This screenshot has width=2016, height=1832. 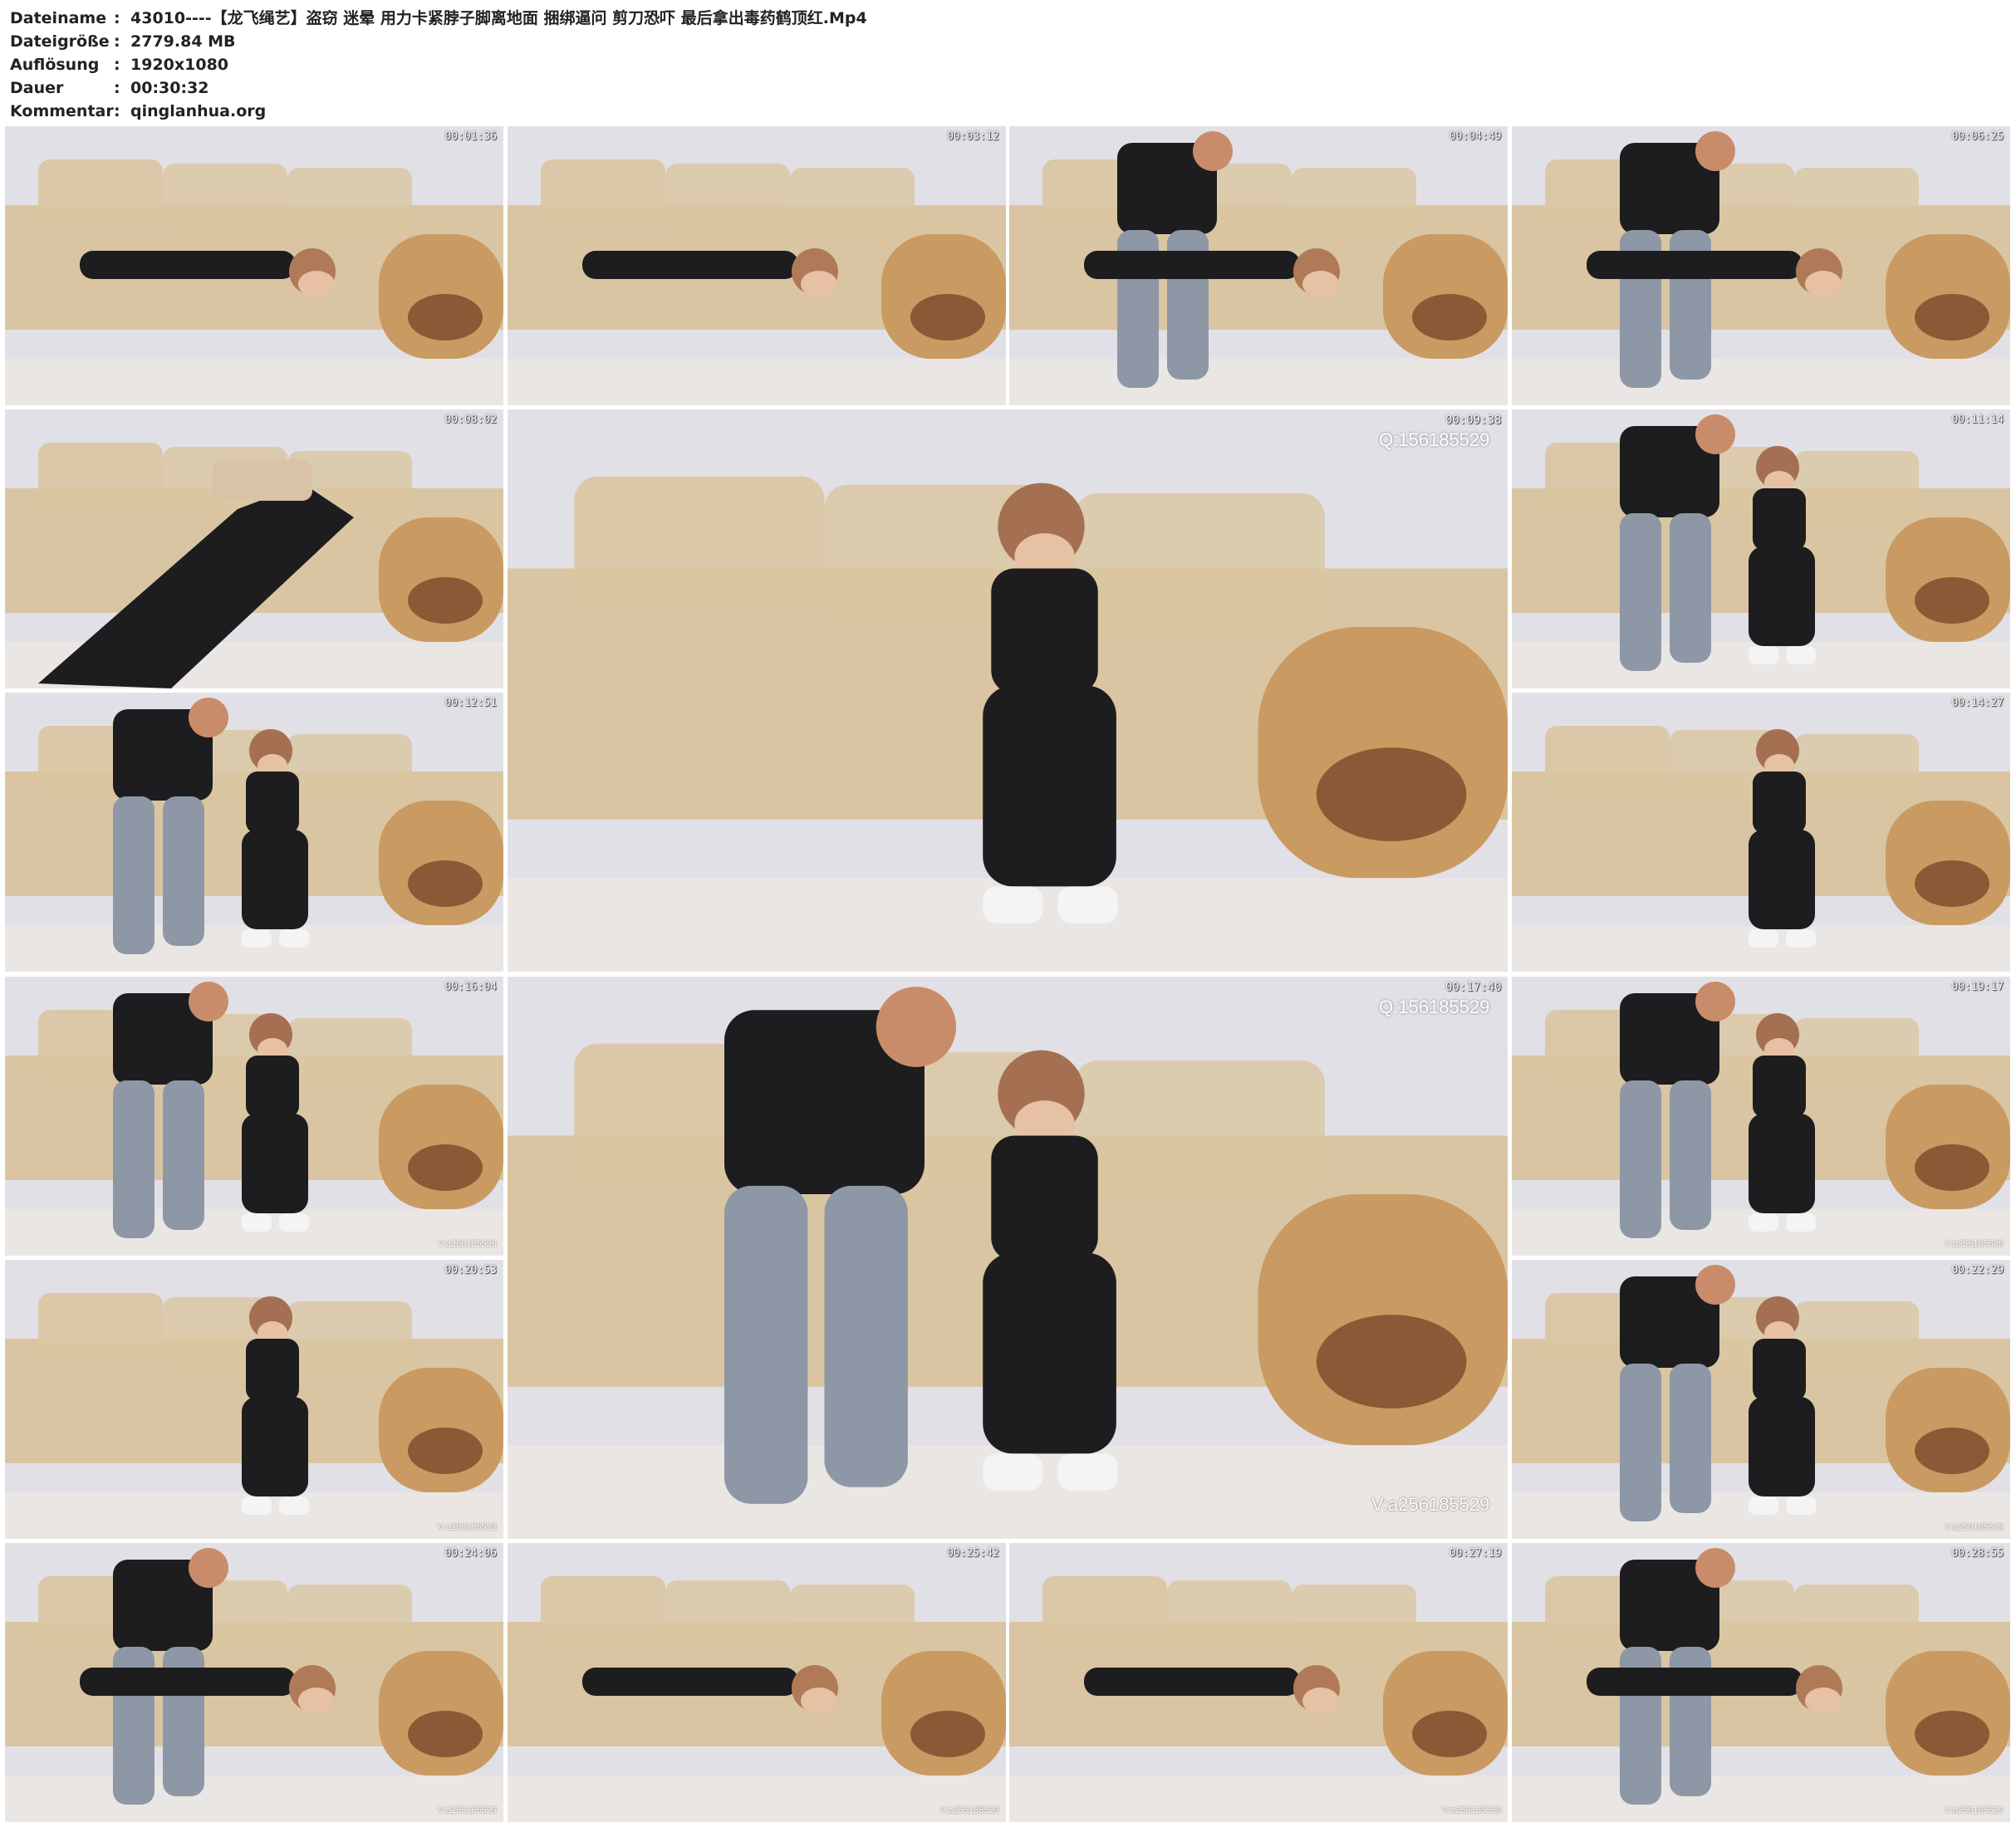 I want to click on video-thumbnail: 00:19:17 V:a256185529, so click(x=1761, y=1116).